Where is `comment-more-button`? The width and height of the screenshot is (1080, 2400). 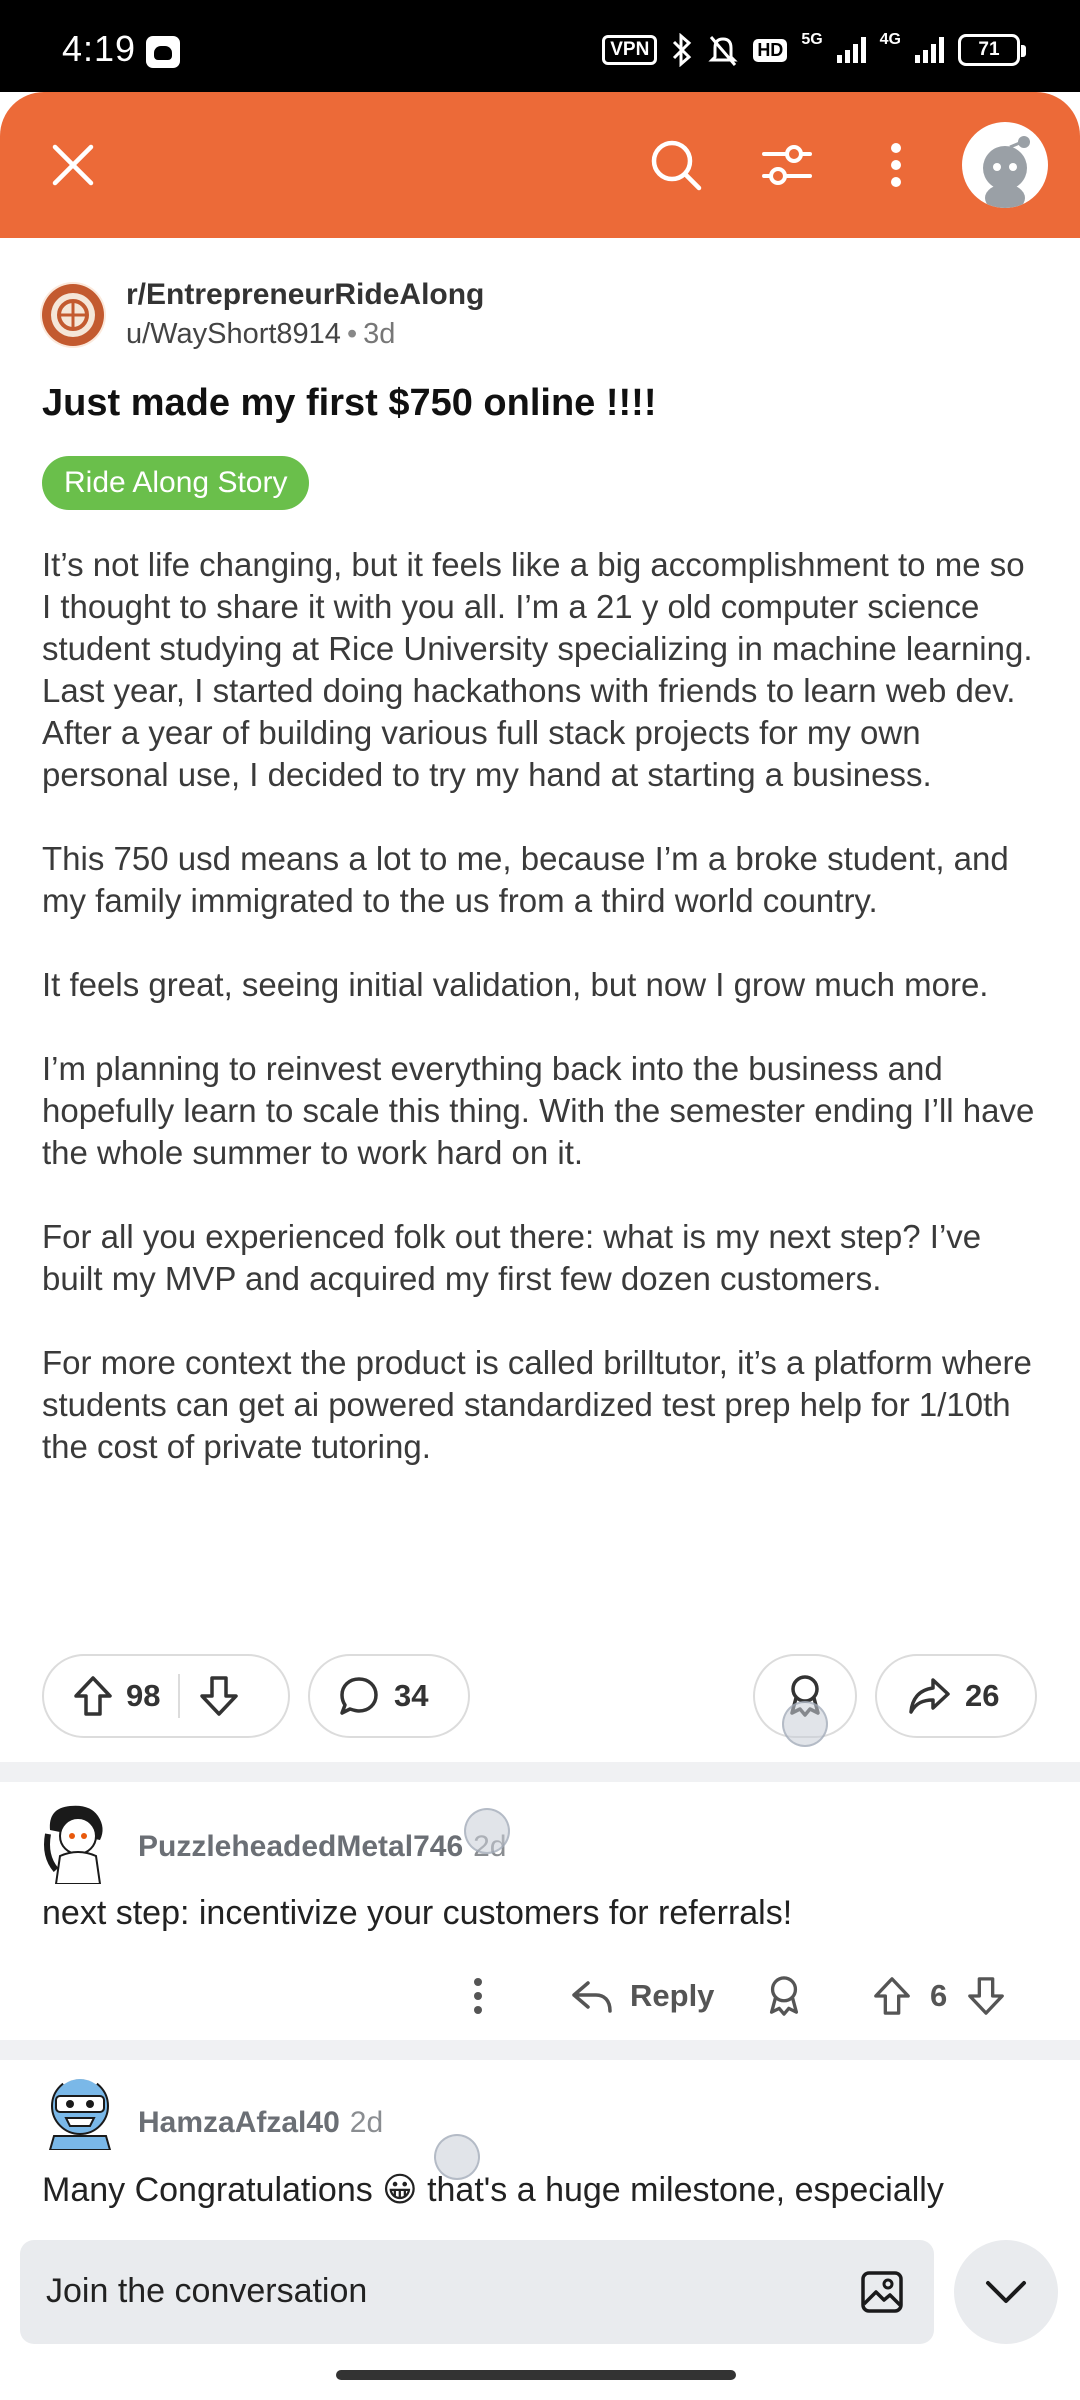 comment-more-button is located at coordinates (478, 1996).